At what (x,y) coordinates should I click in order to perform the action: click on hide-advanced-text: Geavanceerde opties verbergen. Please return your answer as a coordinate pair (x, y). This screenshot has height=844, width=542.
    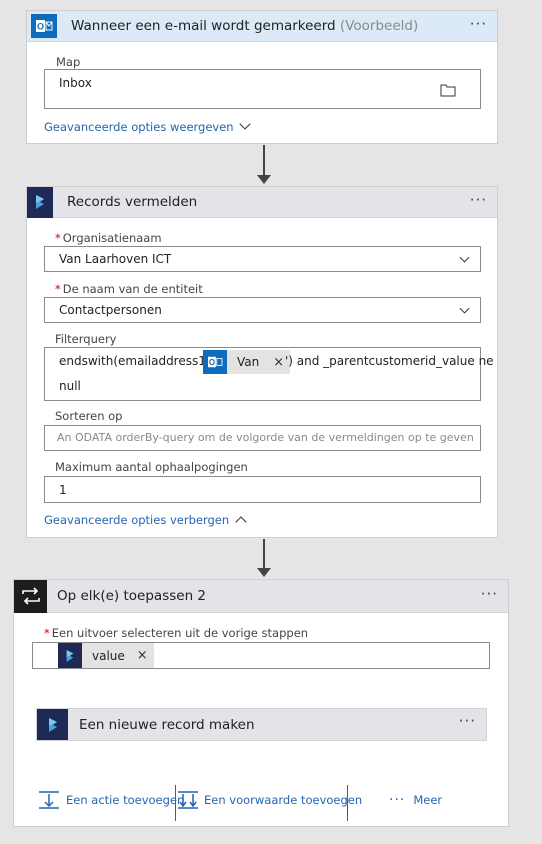
    Looking at the image, I should click on (137, 520).